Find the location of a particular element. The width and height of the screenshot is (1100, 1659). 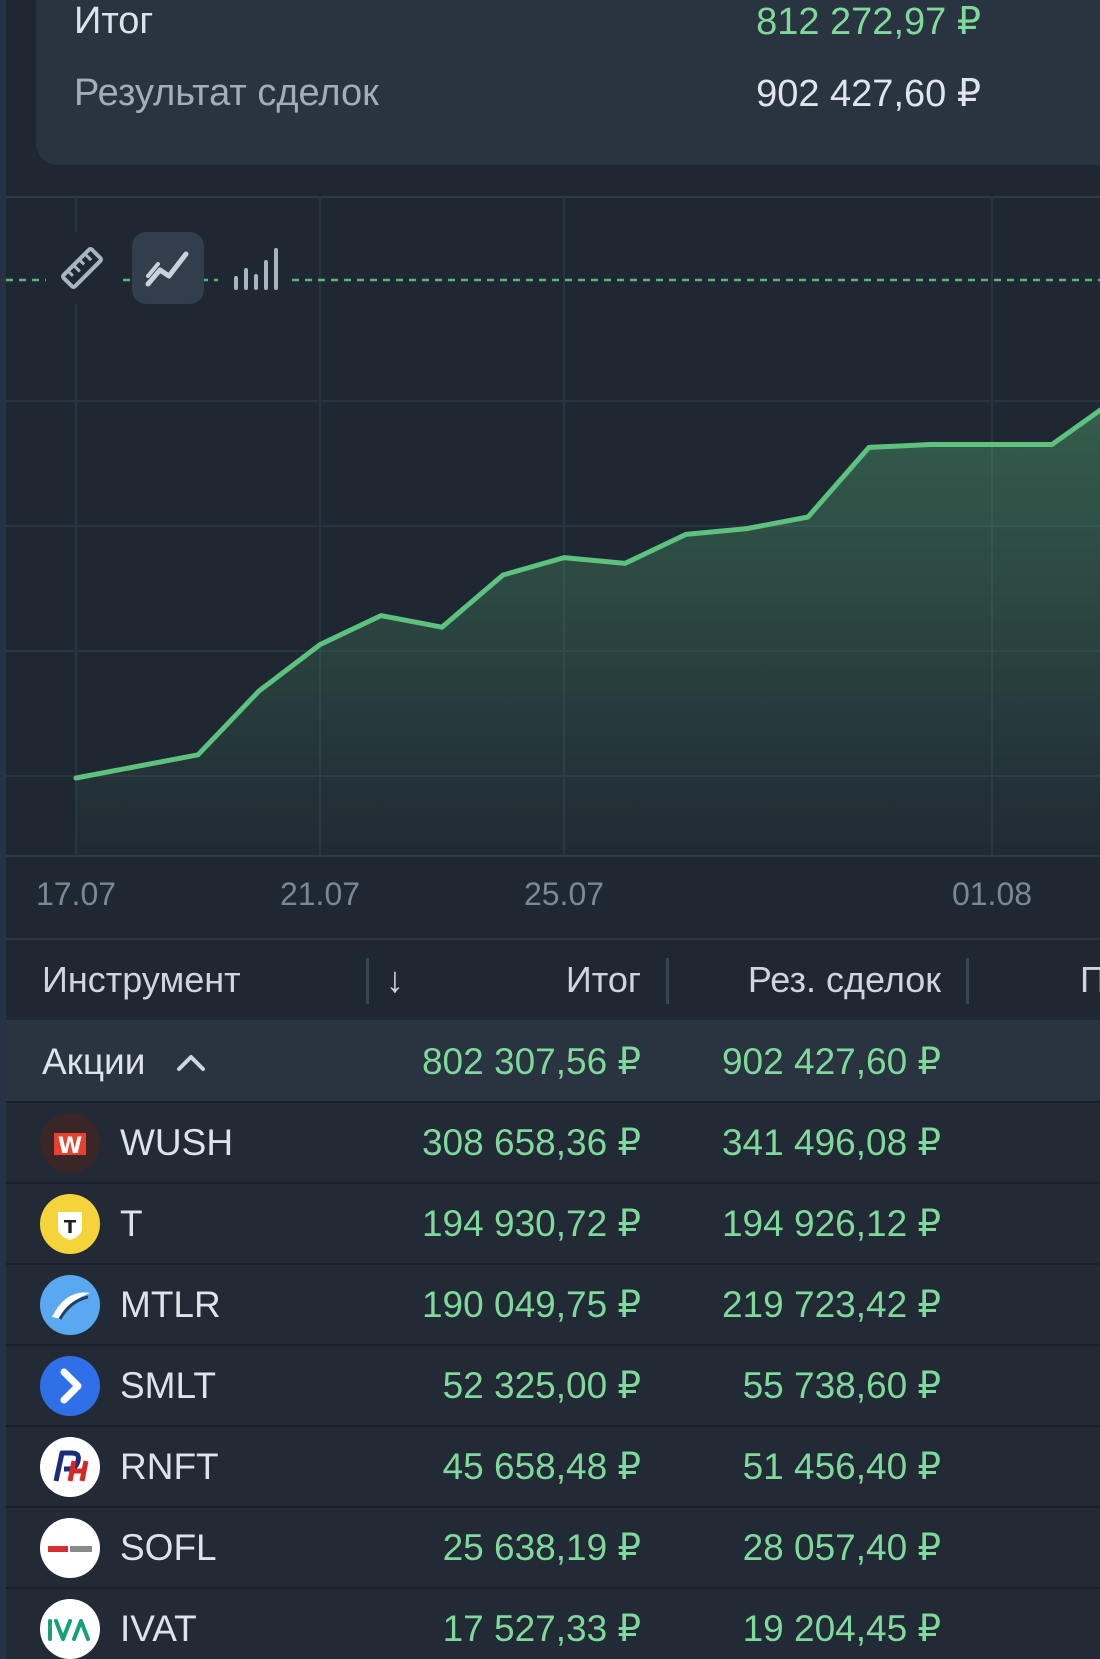

chart-toolbar is located at coordinates (168, 268).